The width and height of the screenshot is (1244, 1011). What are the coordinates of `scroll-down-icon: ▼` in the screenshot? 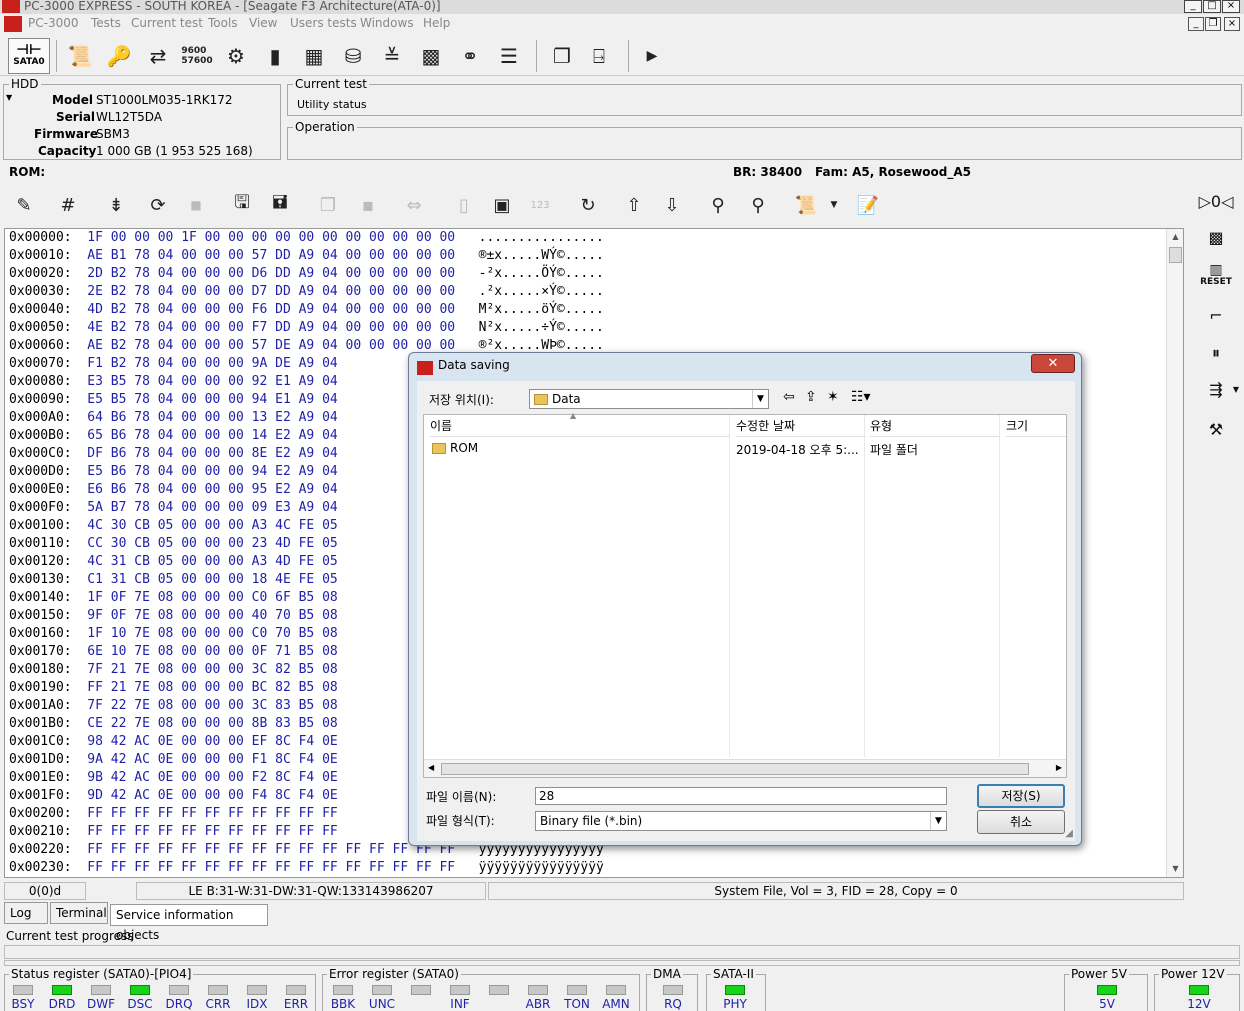 It's located at (1175, 869).